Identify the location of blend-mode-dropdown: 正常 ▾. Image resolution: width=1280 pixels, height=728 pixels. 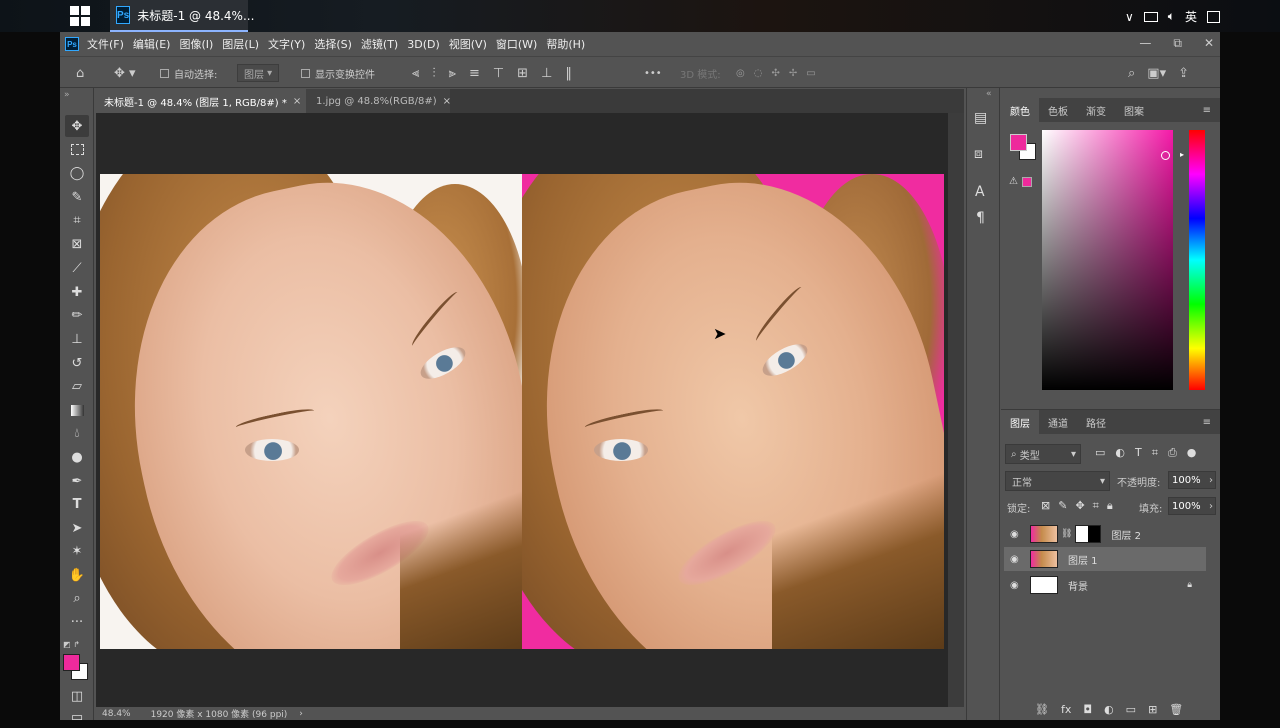
(1057, 481).